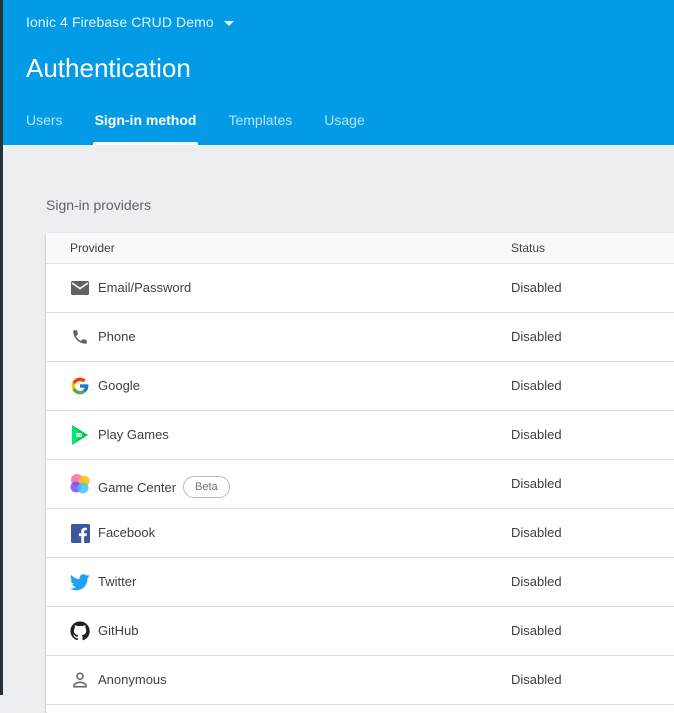  Describe the element at coordinates (120, 22) in the screenshot. I see `project-name: Ionic 4 Firebase CRUD Demo` at that location.